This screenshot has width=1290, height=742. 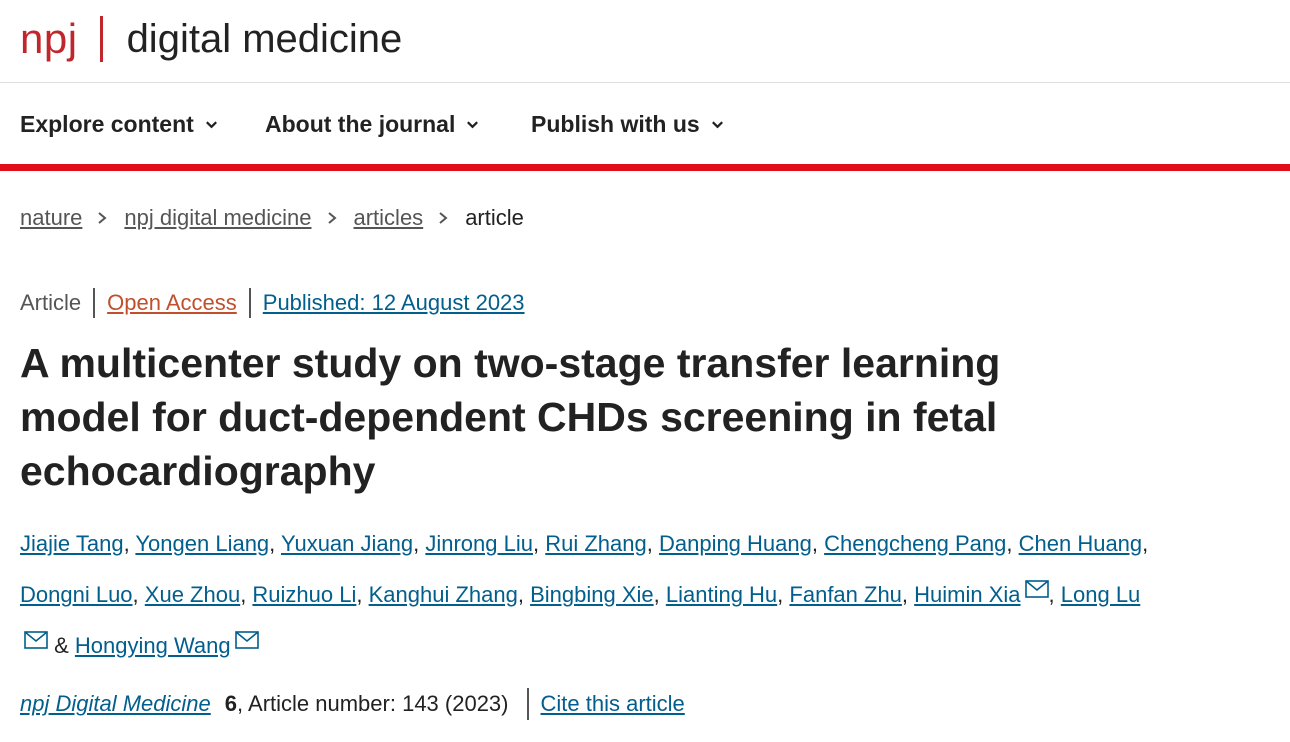 What do you see at coordinates (72, 543) in the screenshot?
I see `author-link: Jiajie Tang` at bounding box center [72, 543].